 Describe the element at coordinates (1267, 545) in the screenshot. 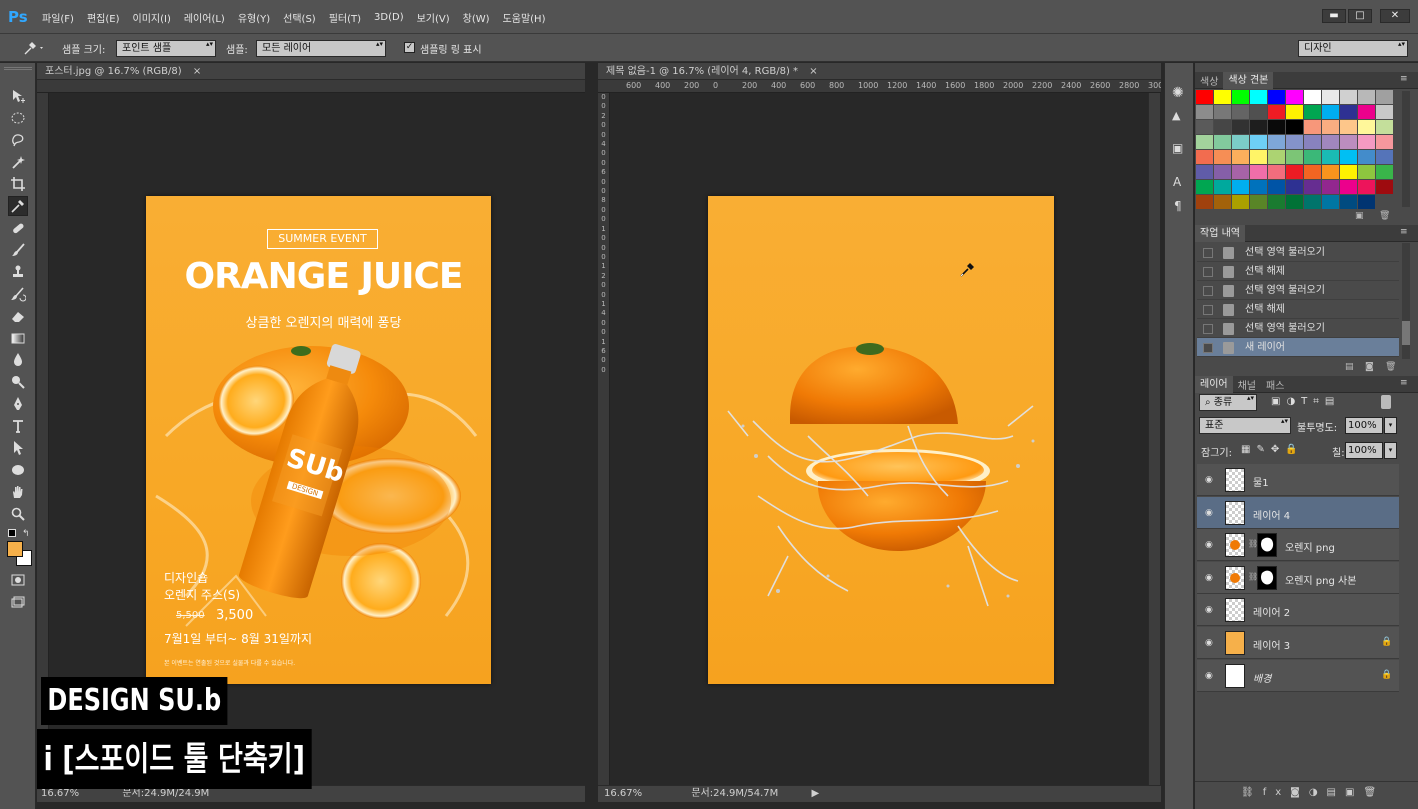

I see `layer-mask-thumbnail` at that location.